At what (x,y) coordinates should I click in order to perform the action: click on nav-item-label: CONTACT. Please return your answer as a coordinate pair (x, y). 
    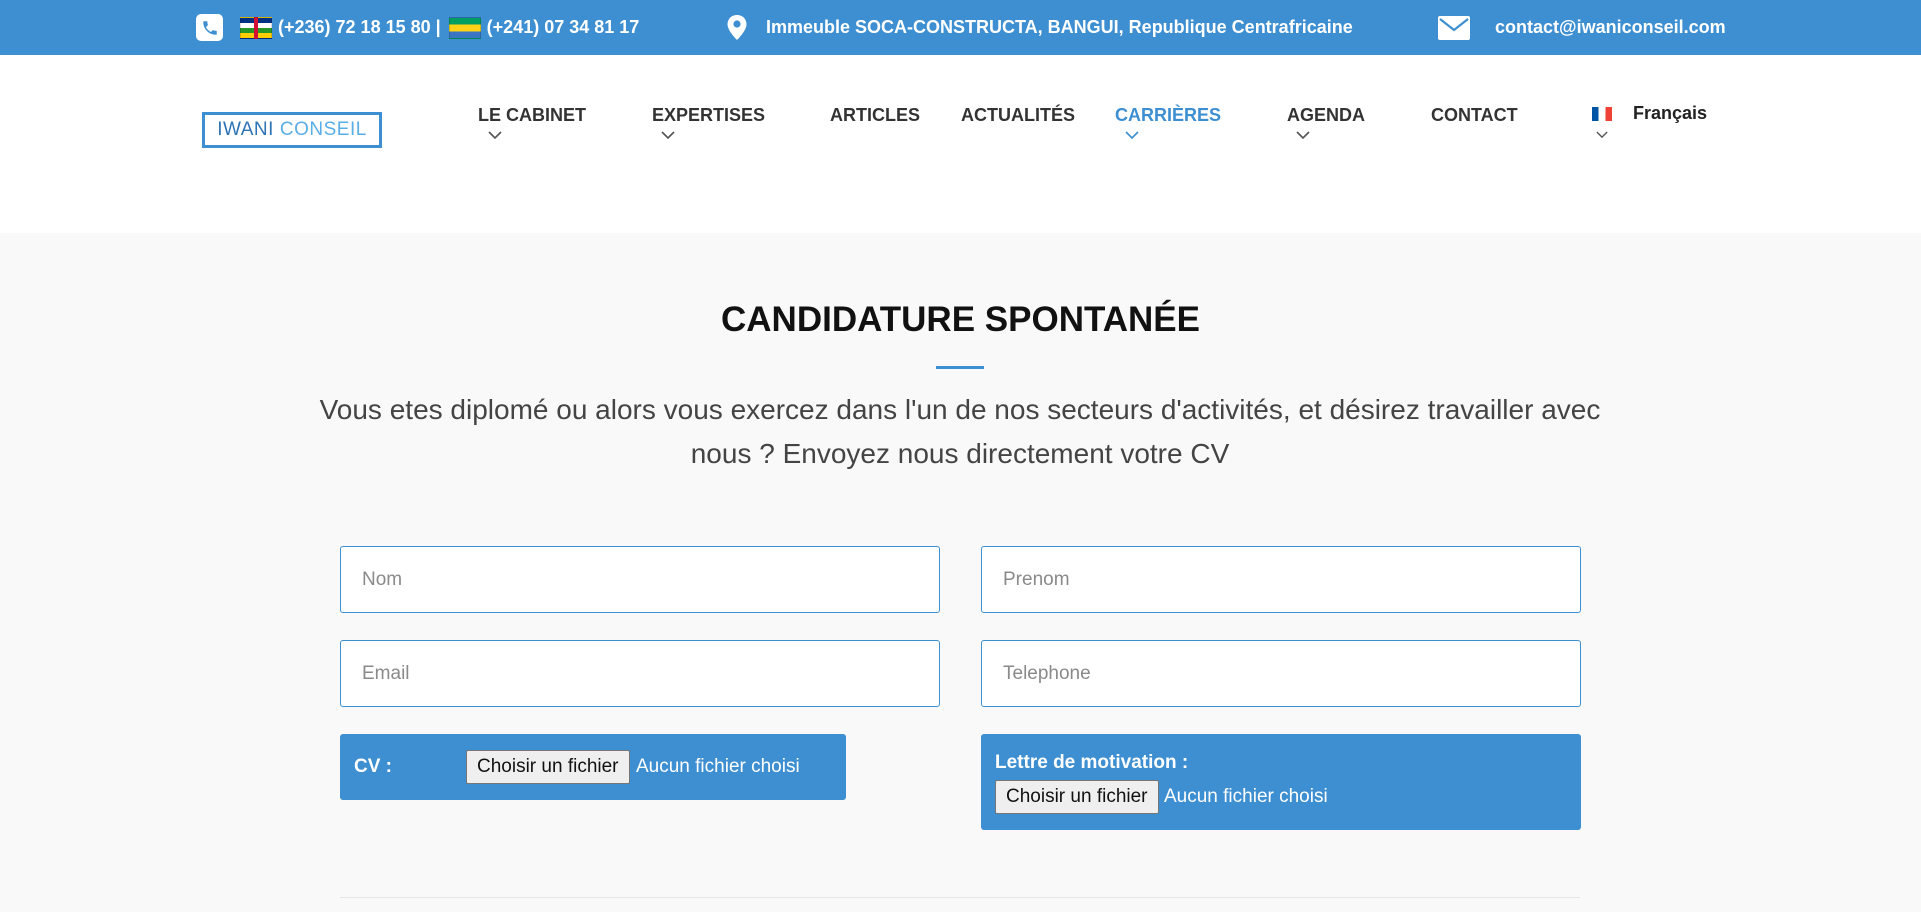
    Looking at the image, I should click on (1474, 115).